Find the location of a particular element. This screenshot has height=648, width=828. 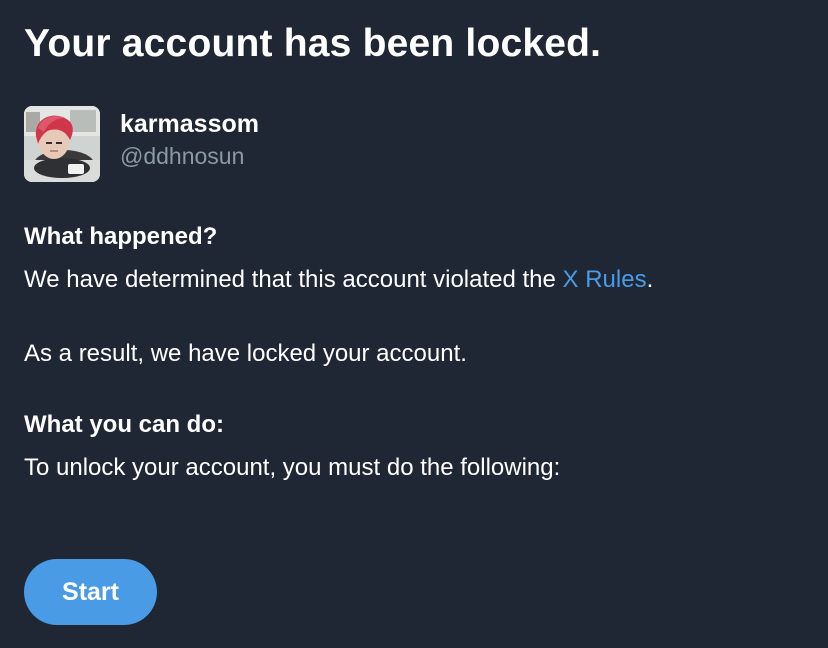

what-happened-heading: What happened? is located at coordinates (121, 236).